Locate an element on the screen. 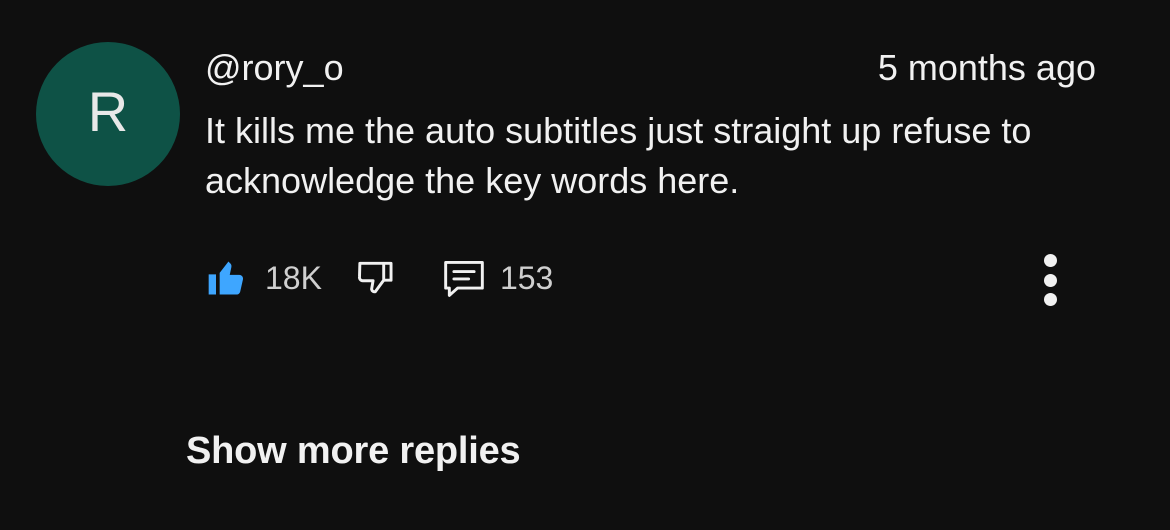 The width and height of the screenshot is (1170, 530). comment-author: @rory_o is located at coordinates (274, 68).